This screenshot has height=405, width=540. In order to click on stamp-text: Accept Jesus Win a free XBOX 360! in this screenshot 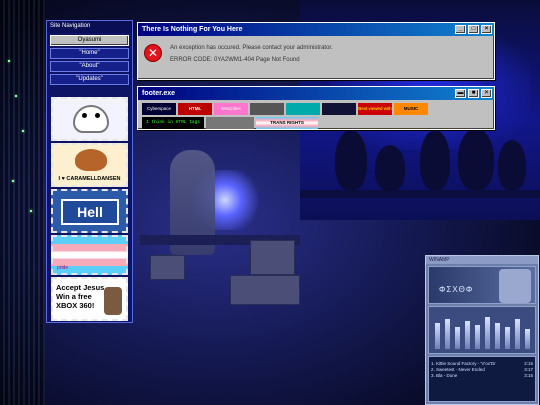, I will do `click(80, 296)`.